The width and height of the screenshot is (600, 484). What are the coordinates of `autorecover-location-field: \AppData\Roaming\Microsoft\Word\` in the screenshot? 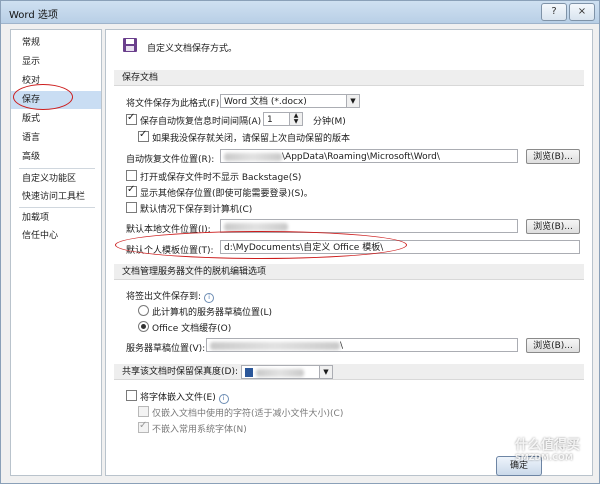 It's located at (369, 156).